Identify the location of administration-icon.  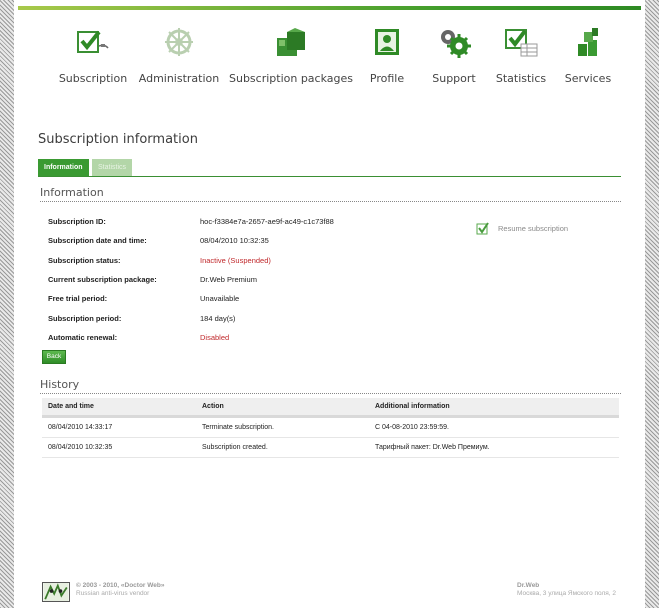
(179, 42).